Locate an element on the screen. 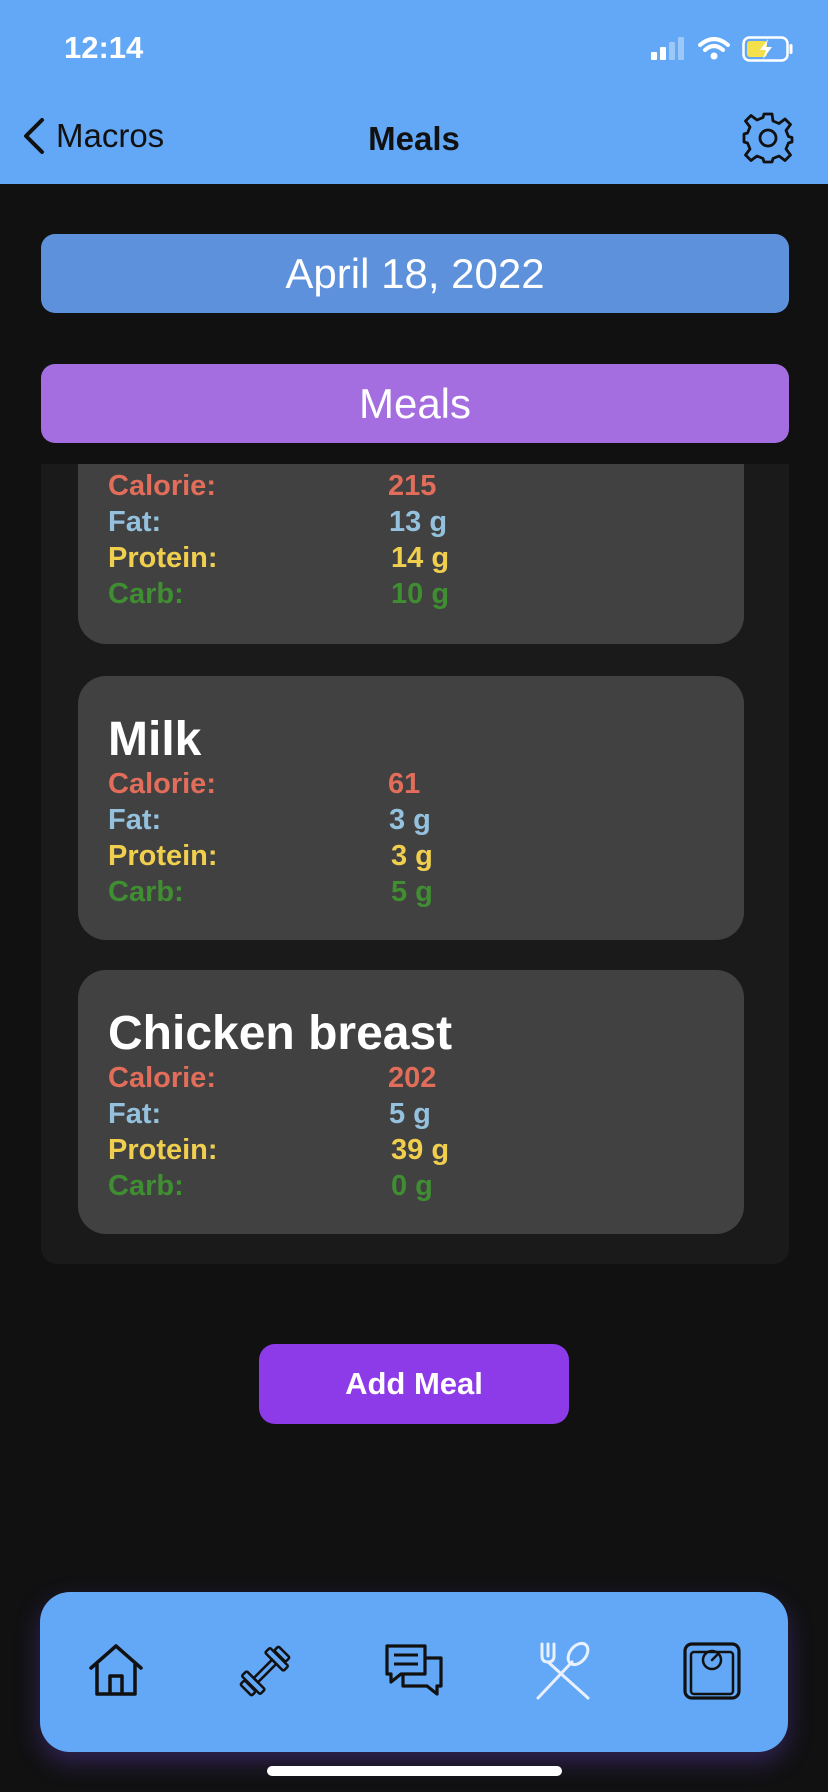 Image resolution: width=828 pixels, height=1792 pixels. meal-name: Chicken breast is located at coordinates (280, 1033).